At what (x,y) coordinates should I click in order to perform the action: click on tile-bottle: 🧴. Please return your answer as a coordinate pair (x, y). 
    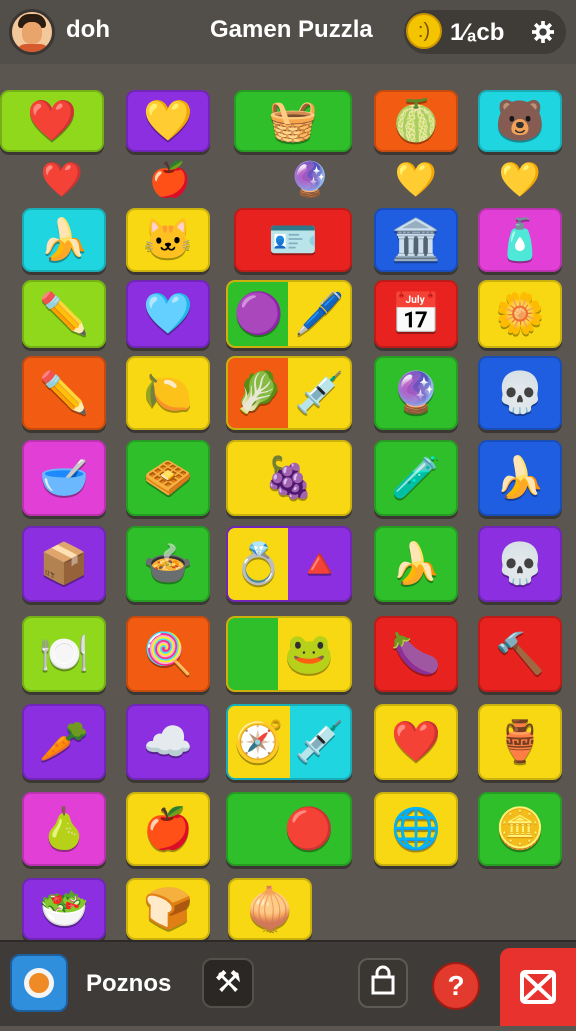
    Looking at the image, I should click on (520, 240).